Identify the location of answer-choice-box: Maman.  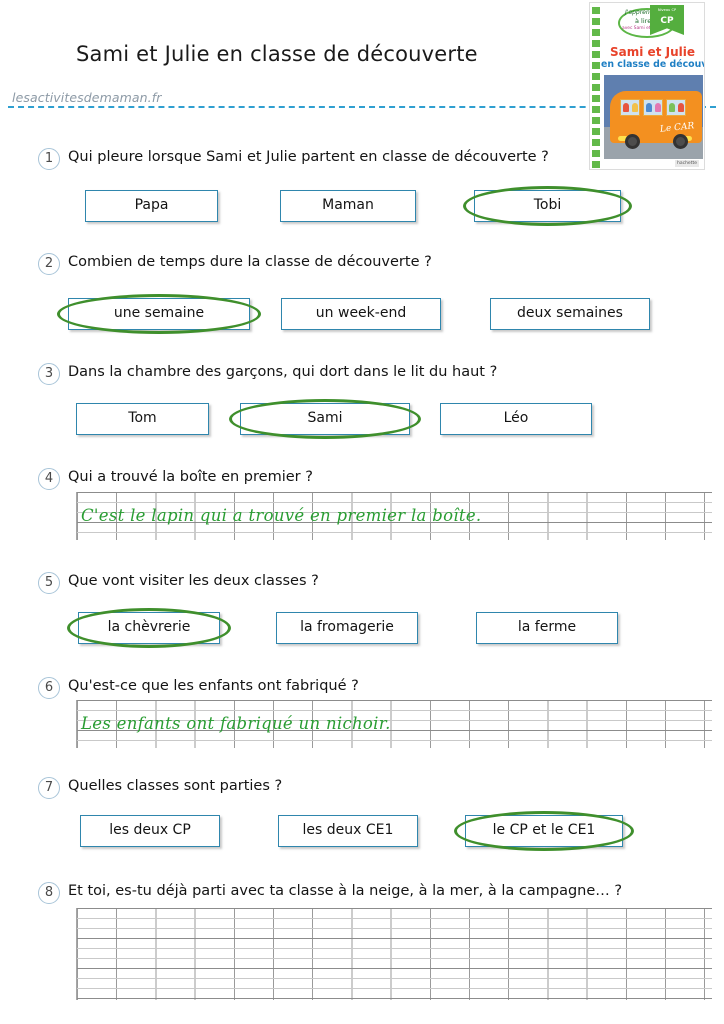
(348, 206).